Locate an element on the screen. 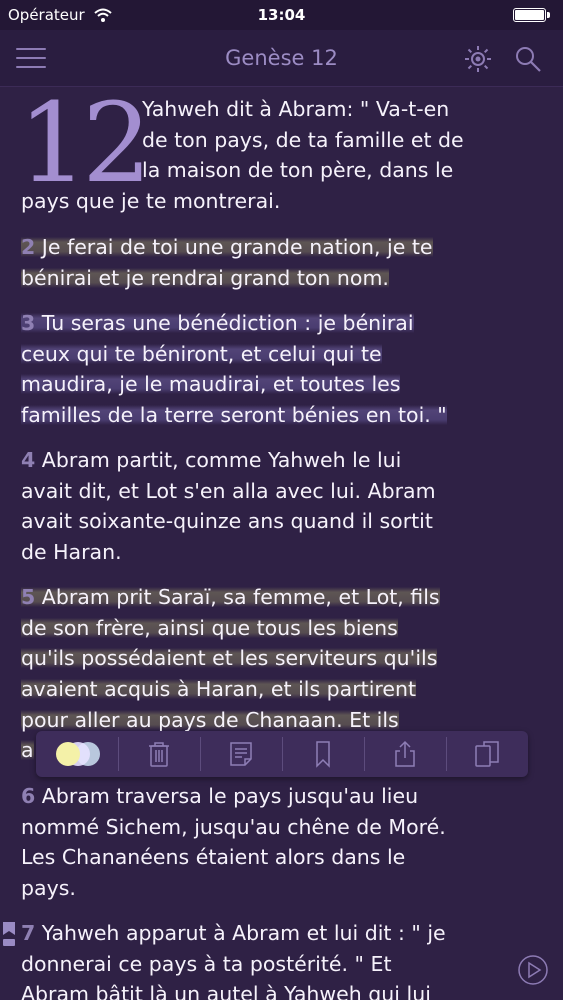 This screenshot has width=563, height=1000. verse-text: de son frère, ainsi que tous les biens is located at coordinates (209, 628).